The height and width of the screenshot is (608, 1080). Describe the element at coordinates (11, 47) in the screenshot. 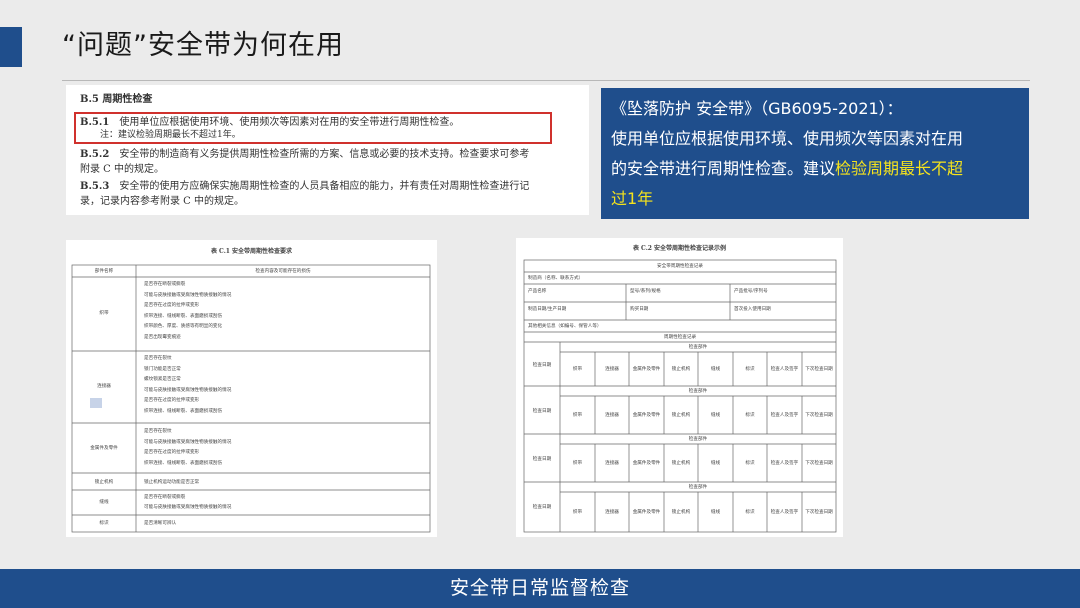

I see `title-accent-bar` at that location.